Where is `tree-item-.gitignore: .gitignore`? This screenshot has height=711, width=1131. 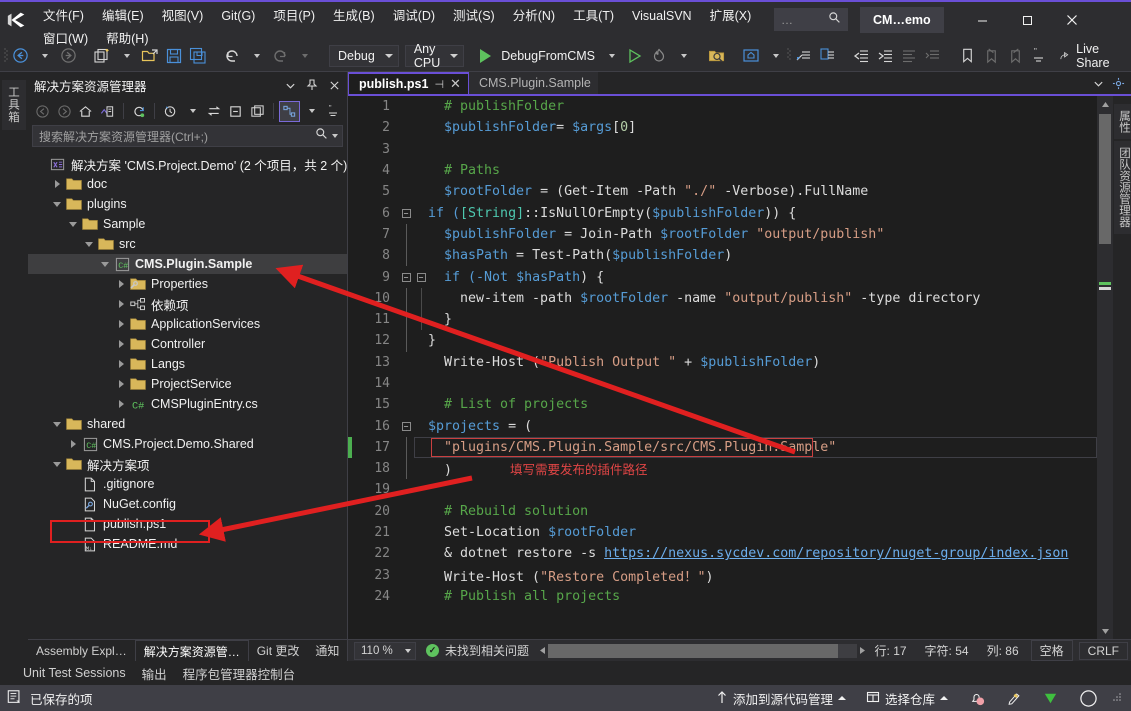 tree-item-.gitignore: .gitignore is located at coordinates (187, 484).